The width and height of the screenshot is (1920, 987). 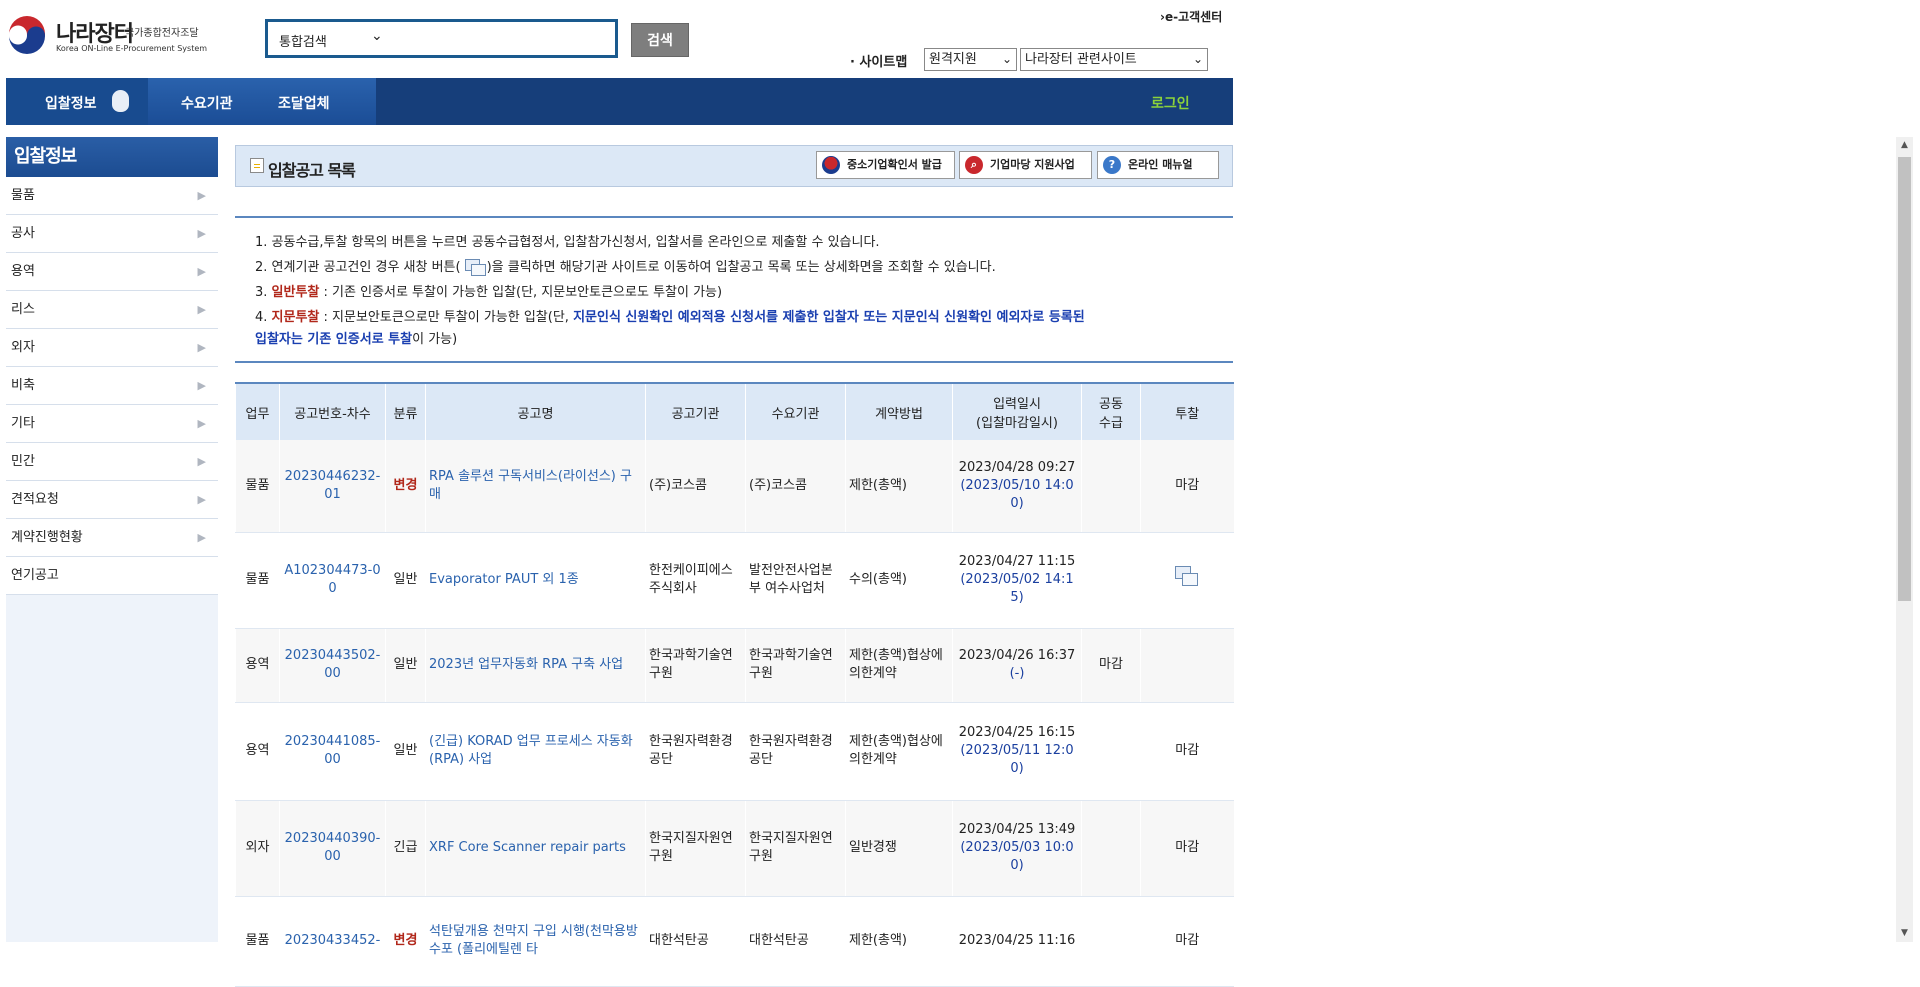 I want to click on login-button: 로그인, so click(x=1170, y=103).